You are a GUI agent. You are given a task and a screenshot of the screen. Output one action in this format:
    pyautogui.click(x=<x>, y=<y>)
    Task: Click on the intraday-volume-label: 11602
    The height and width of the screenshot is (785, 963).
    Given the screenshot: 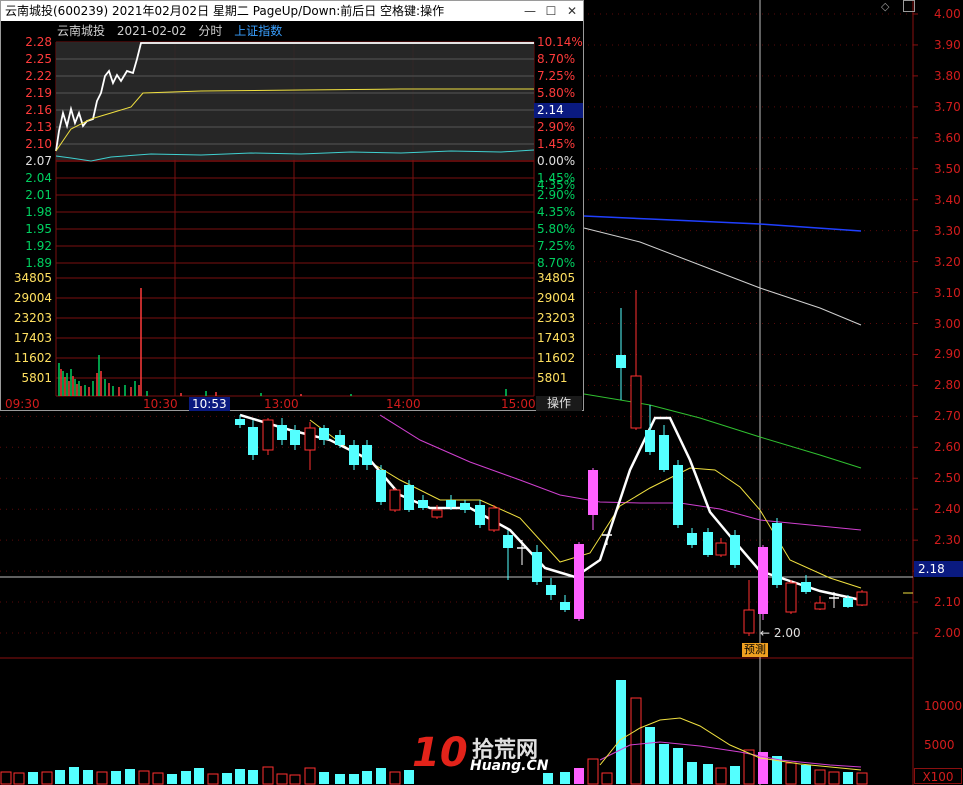 What is the action you would take?
    pyautogui.click(x=32, y=358)
    